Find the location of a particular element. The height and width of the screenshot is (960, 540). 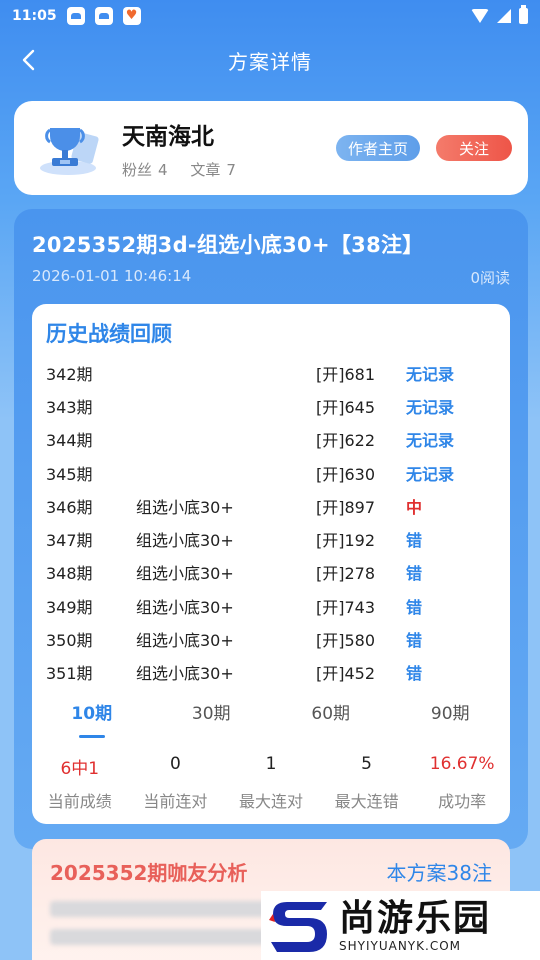

row-period: 342期 is located at coordinates (69, 374).